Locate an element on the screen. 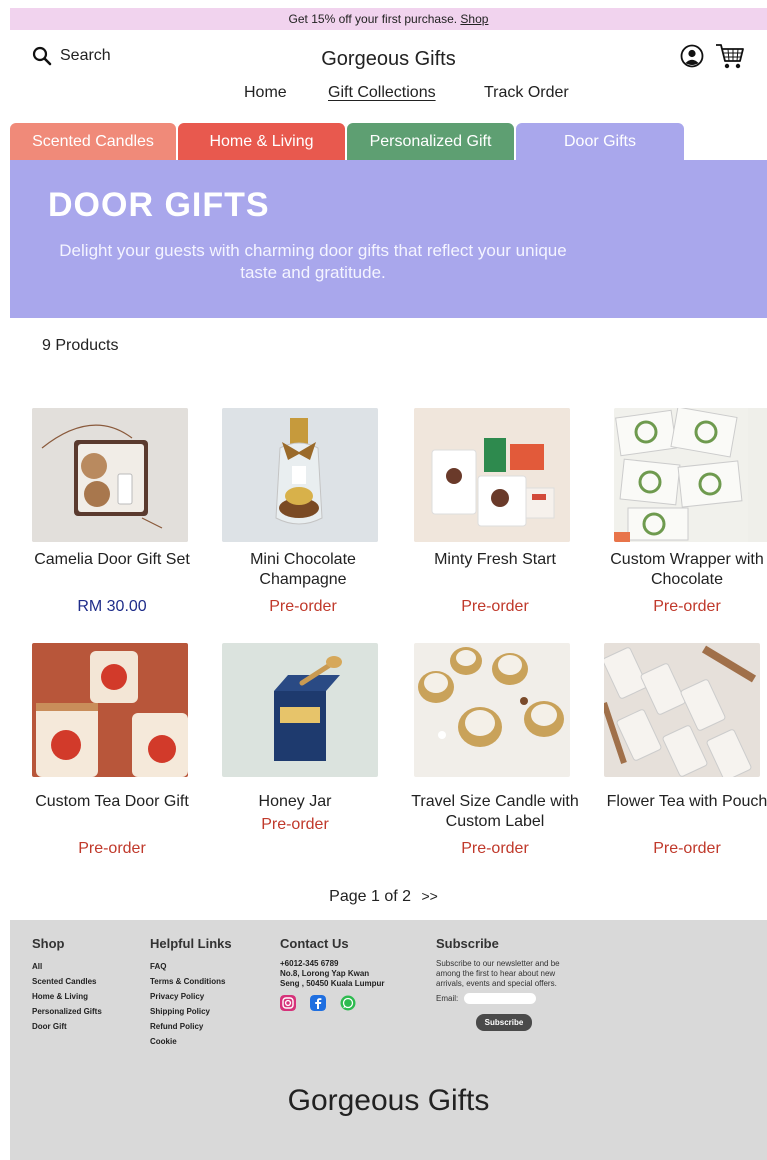 Image resolution: width=767 pixels, height=1160 pixels. footer-link: Personalized Gifts is located at coordinates (67, 1011).